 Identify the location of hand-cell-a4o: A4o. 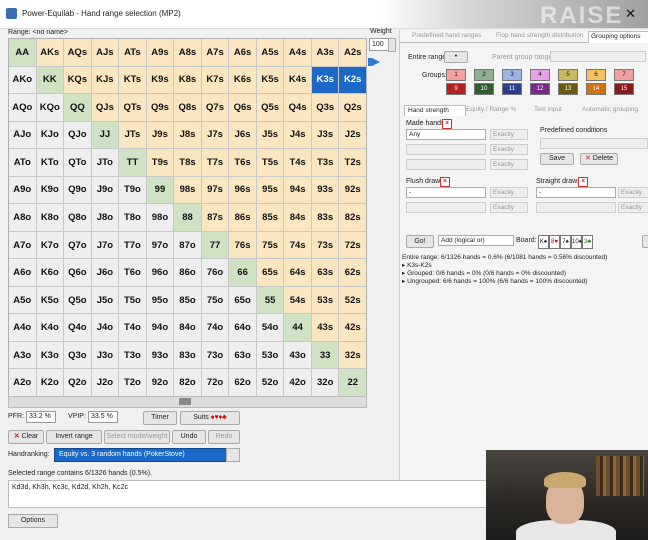
(22, 327).